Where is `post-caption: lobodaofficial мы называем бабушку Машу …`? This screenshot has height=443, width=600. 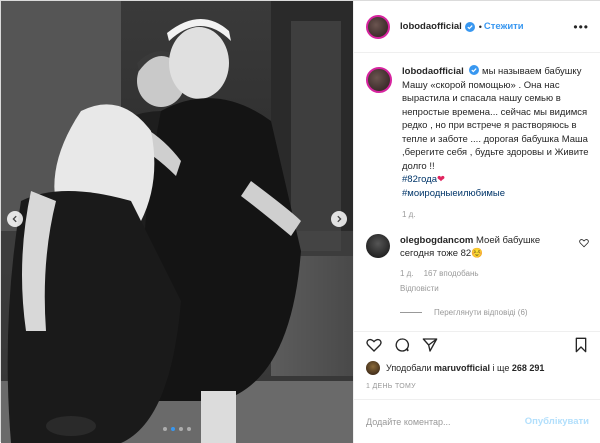 post-caption: lobodaofficial мы называем бабушку Машу … is located at coordinates (477, 143).